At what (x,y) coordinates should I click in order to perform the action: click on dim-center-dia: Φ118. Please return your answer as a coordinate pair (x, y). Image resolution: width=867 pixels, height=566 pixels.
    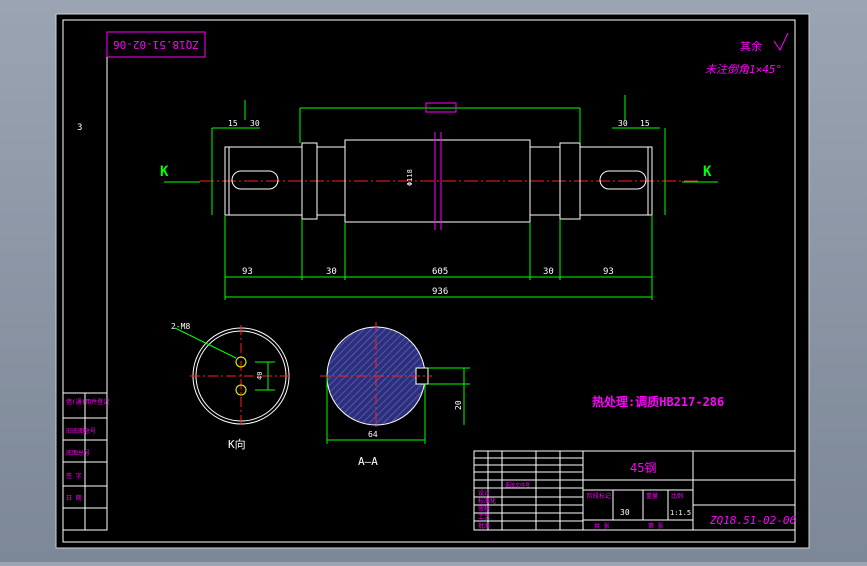
    Looking at the image, I should click on (410, 177).